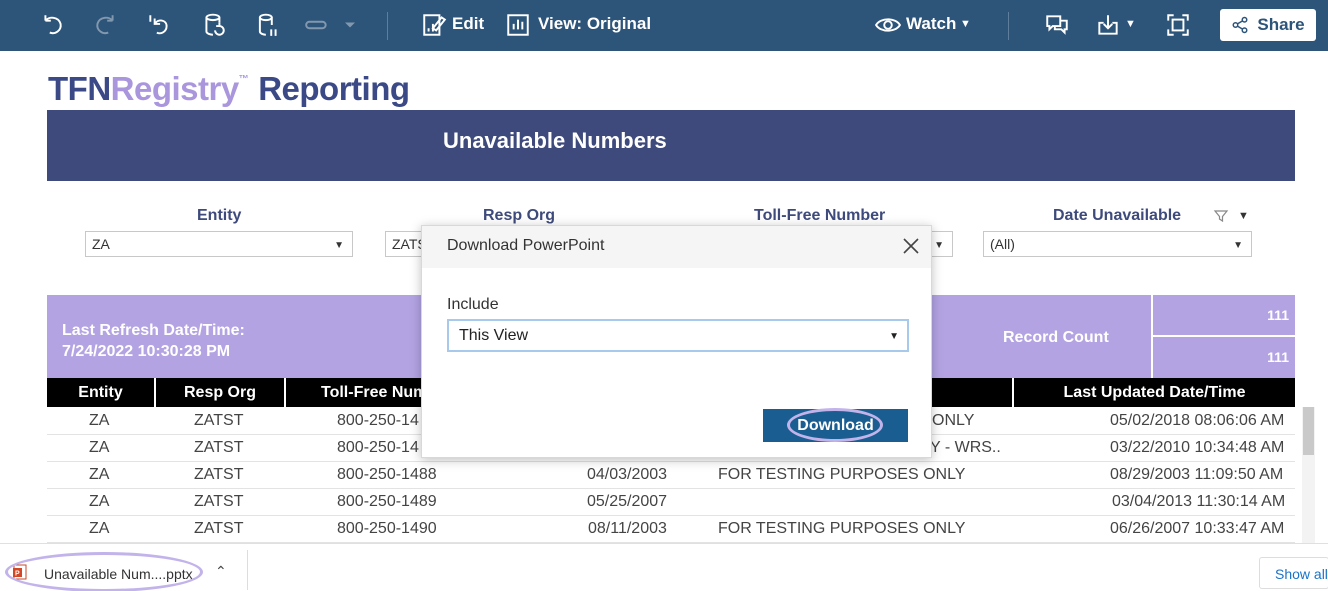 This screenshot has width=1328, height=591. I want to click on cell-number: 800-250-1488, so click(387, 474).